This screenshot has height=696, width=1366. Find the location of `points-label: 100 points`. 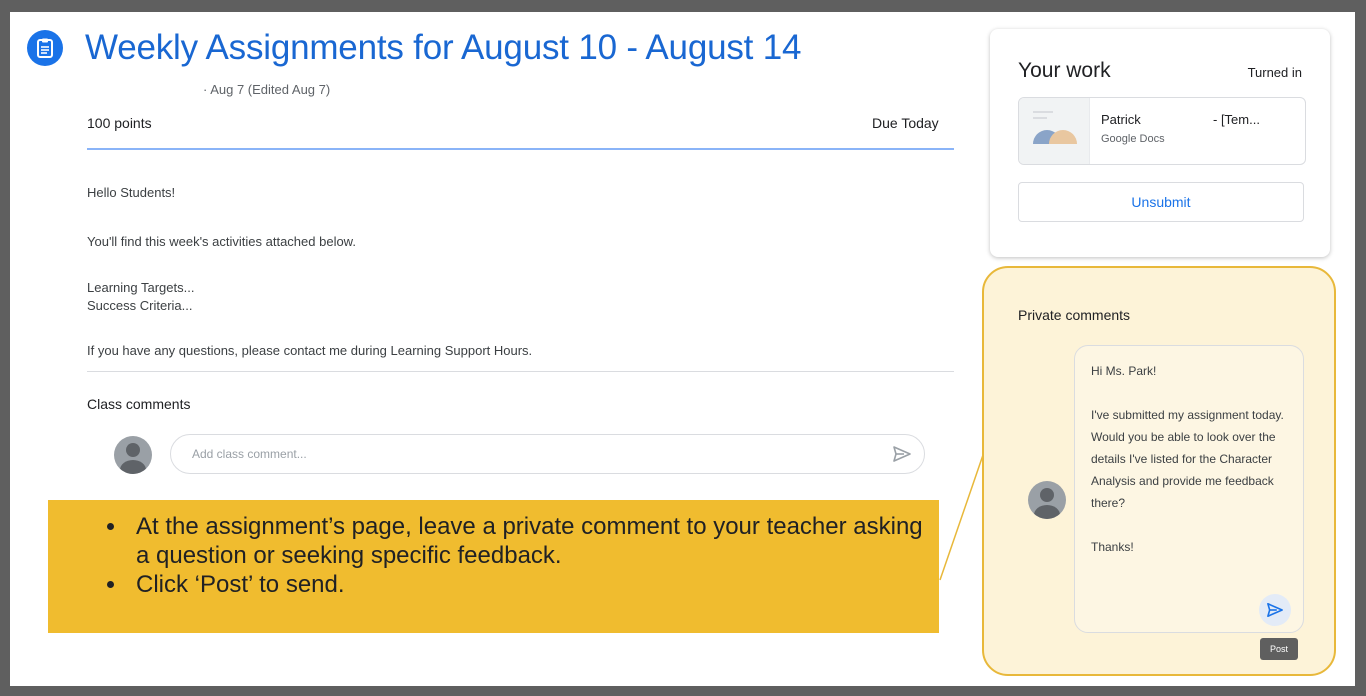

points-label: 100 points is located at coordinates (119, 123).